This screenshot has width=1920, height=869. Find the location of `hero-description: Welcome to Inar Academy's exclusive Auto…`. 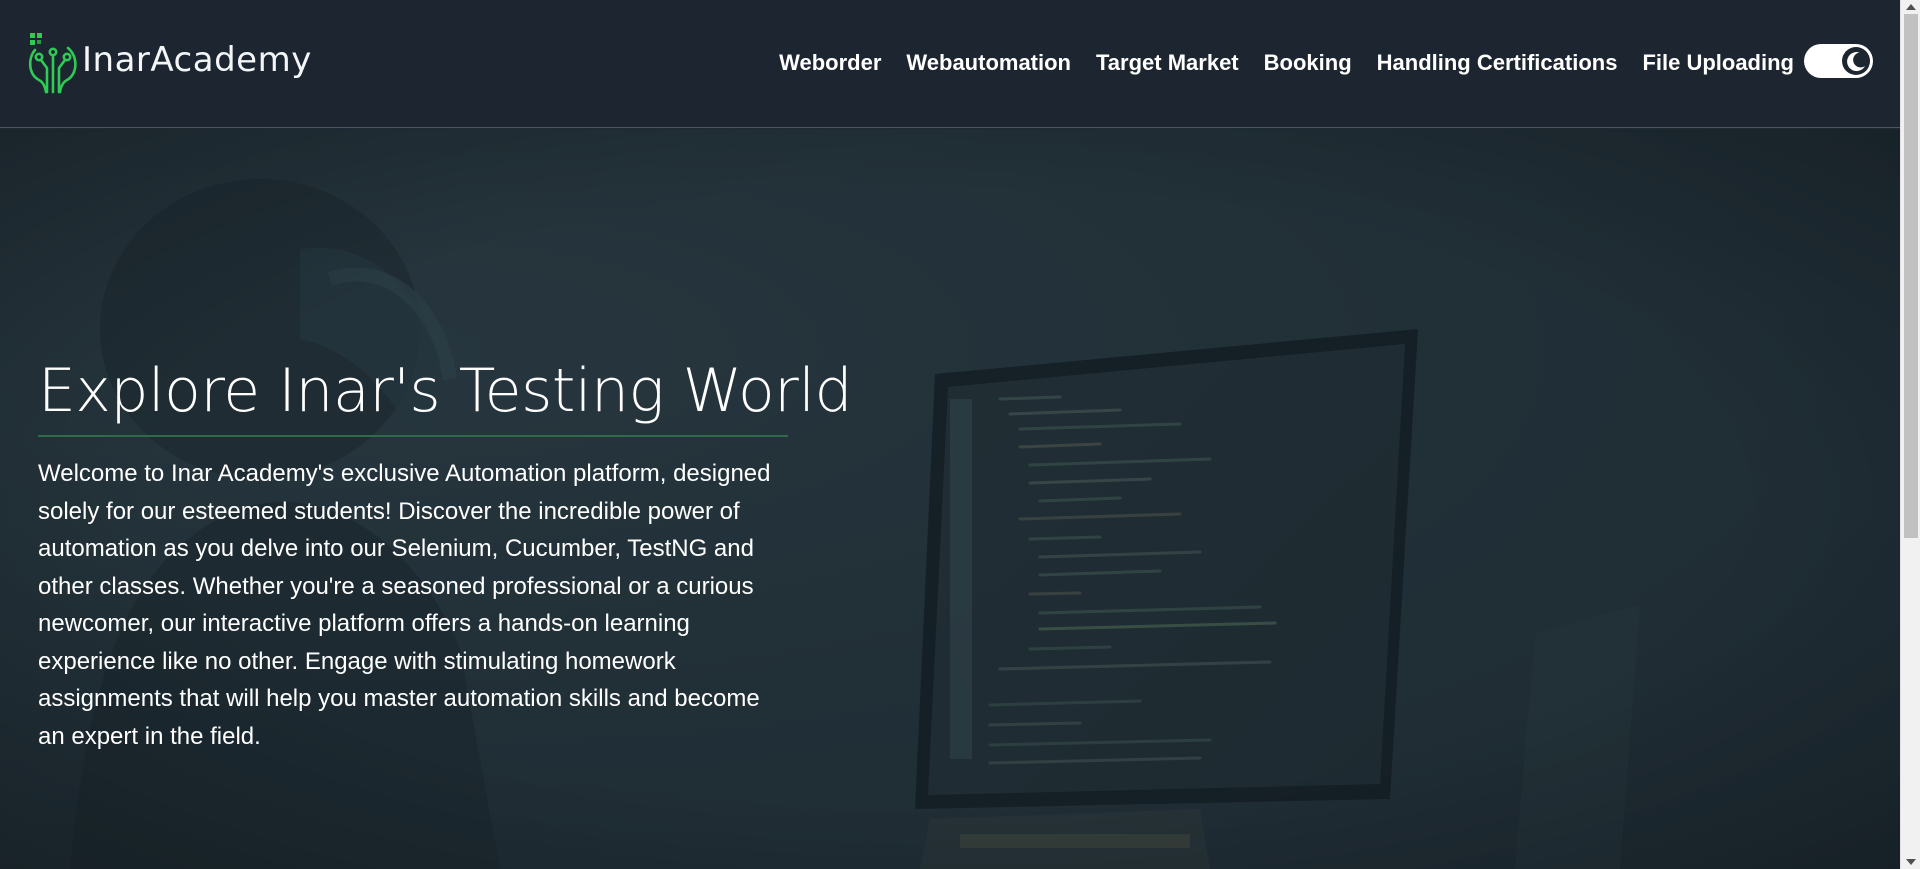

hero-description: Welcome to Inar Academy's exclusive Auto… is located at coordinates (404, 605).